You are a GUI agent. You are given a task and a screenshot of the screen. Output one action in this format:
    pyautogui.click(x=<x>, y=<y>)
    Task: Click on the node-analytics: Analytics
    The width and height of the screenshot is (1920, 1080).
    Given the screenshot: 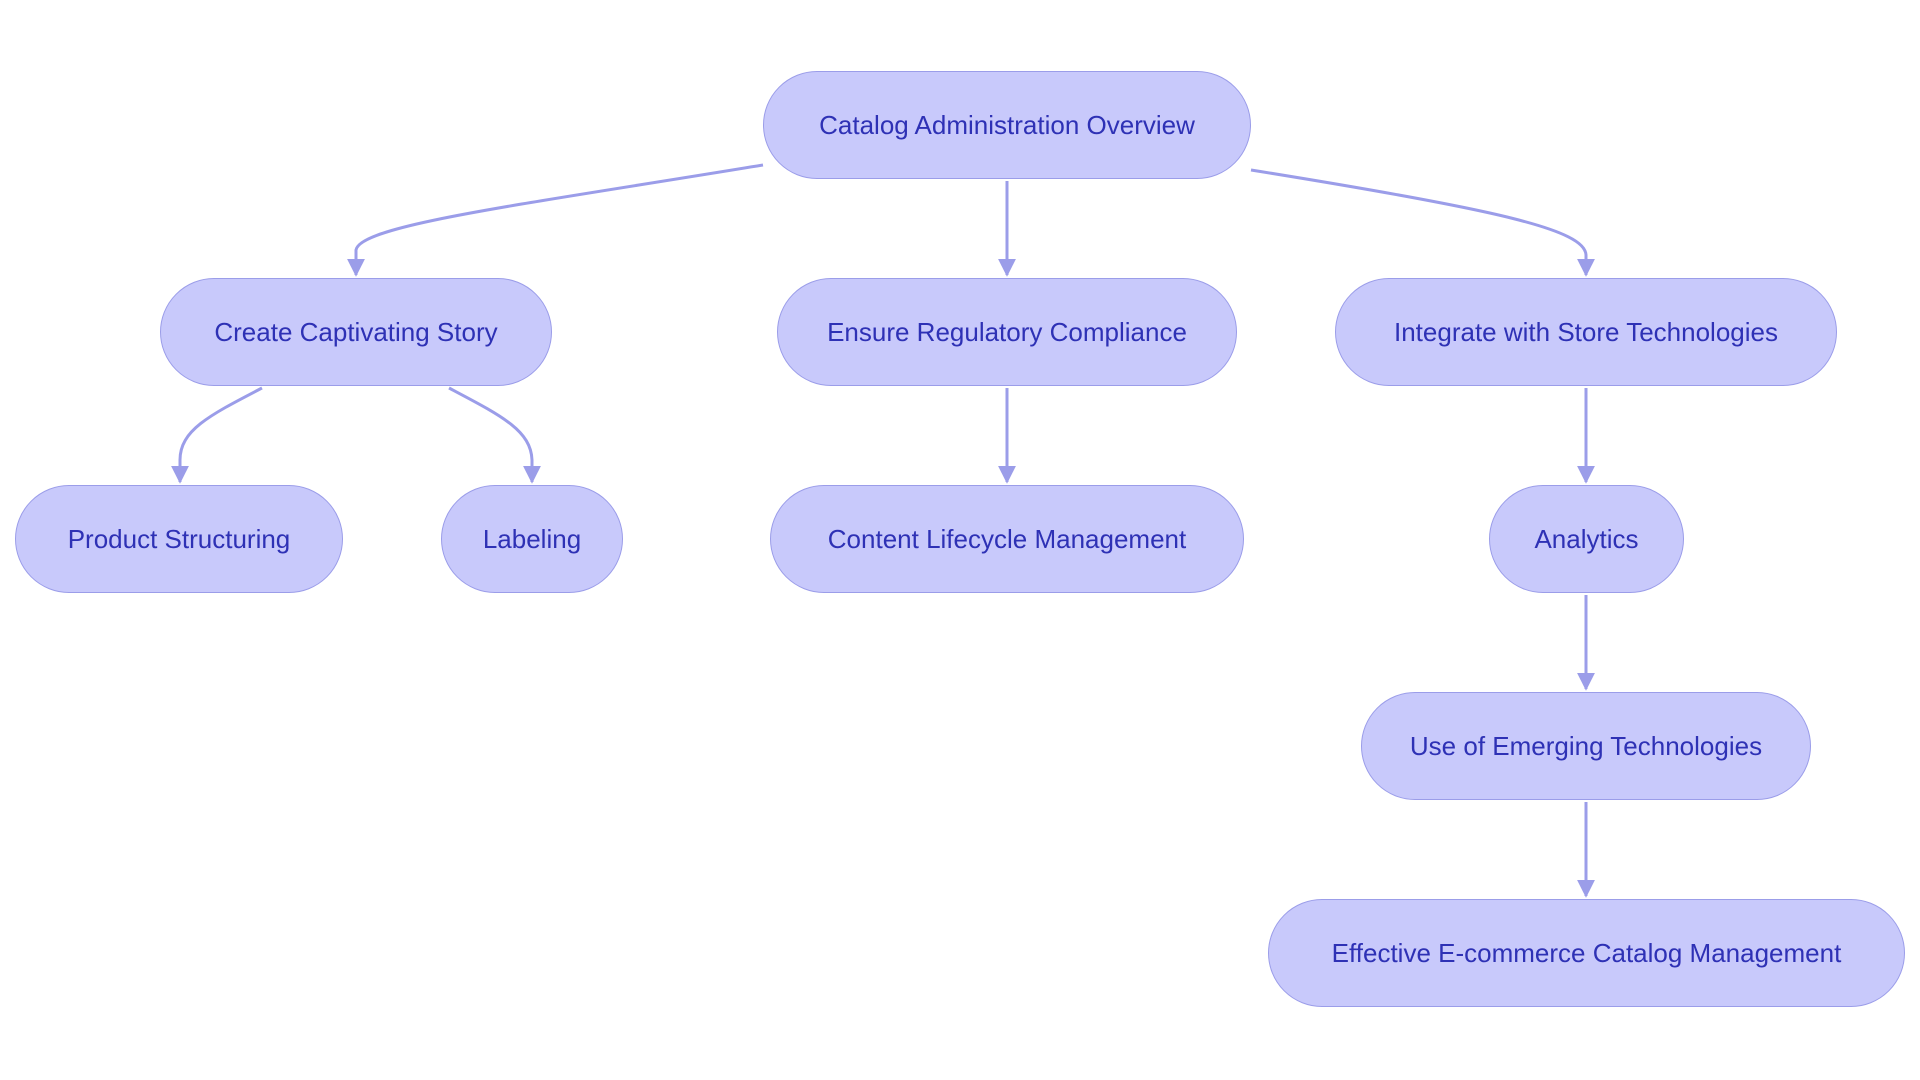 What is the action you would take?
    pyautogui.click(x=1586, y=539)
    